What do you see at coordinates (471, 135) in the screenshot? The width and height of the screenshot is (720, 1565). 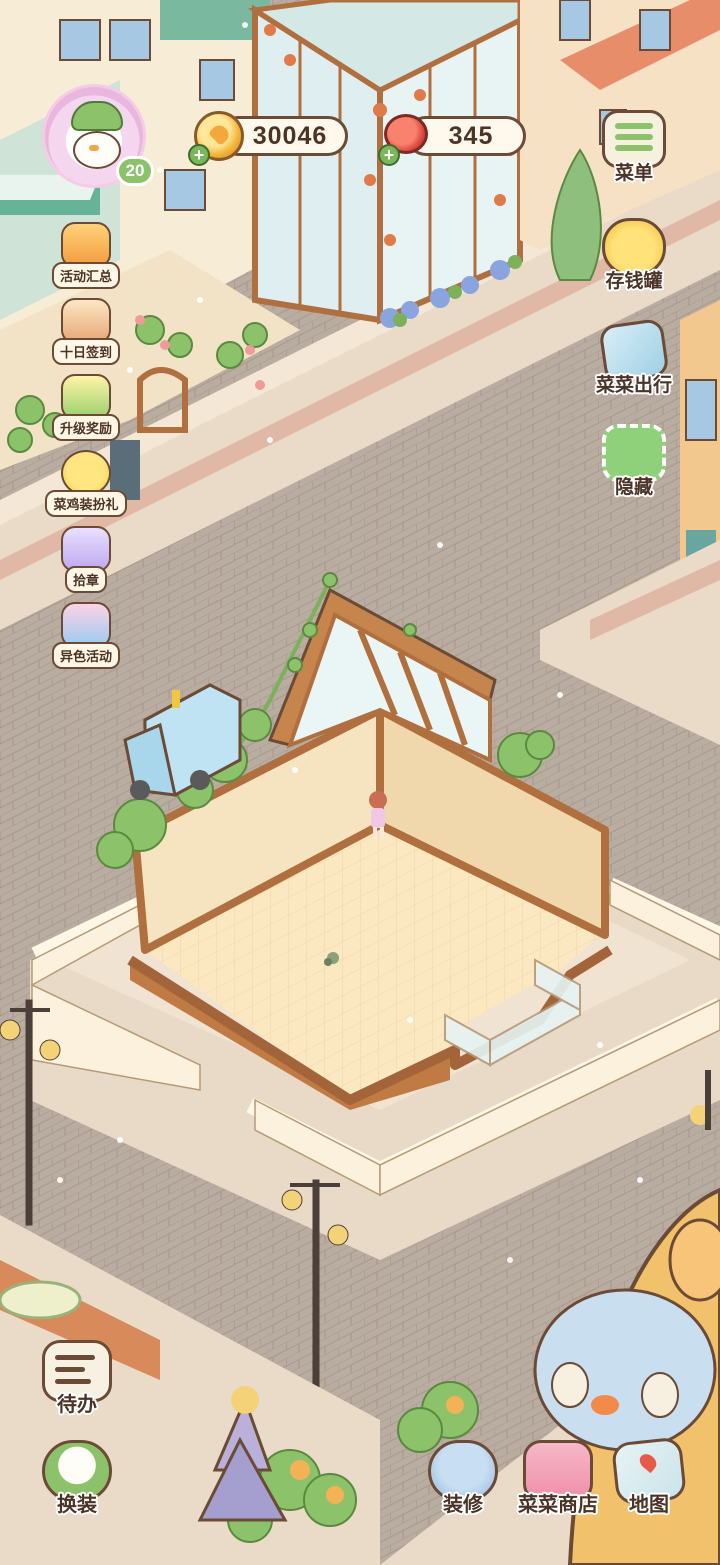 I see `meat-amount: 345` at bounding box center [471, 135].